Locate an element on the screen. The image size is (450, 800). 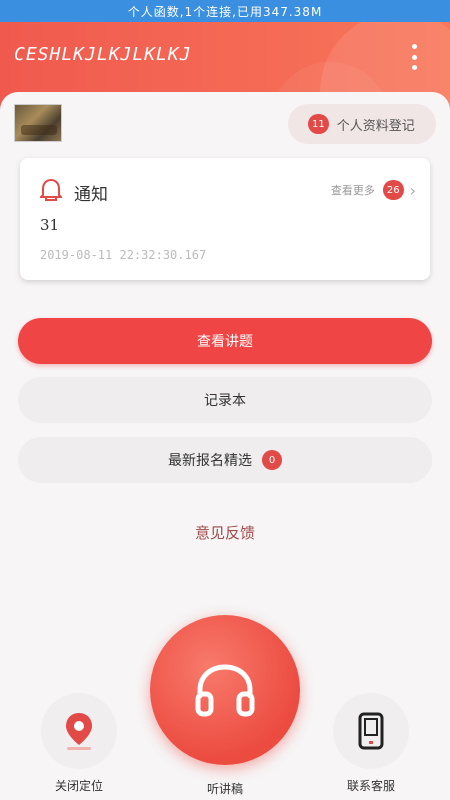
close-location-button: 关闭定位 is located at coordinates (79, 743).